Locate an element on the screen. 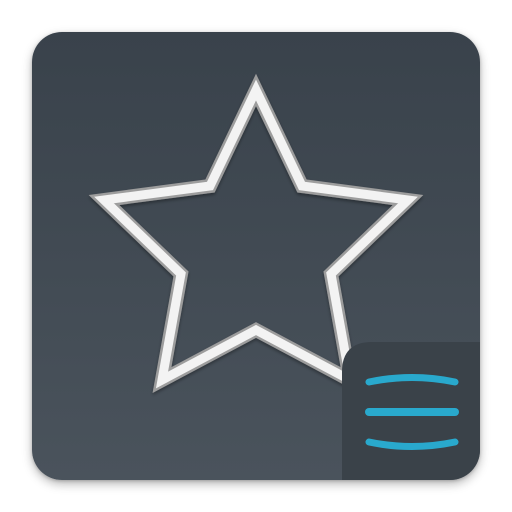  badge is located at coordinates (411, 411).